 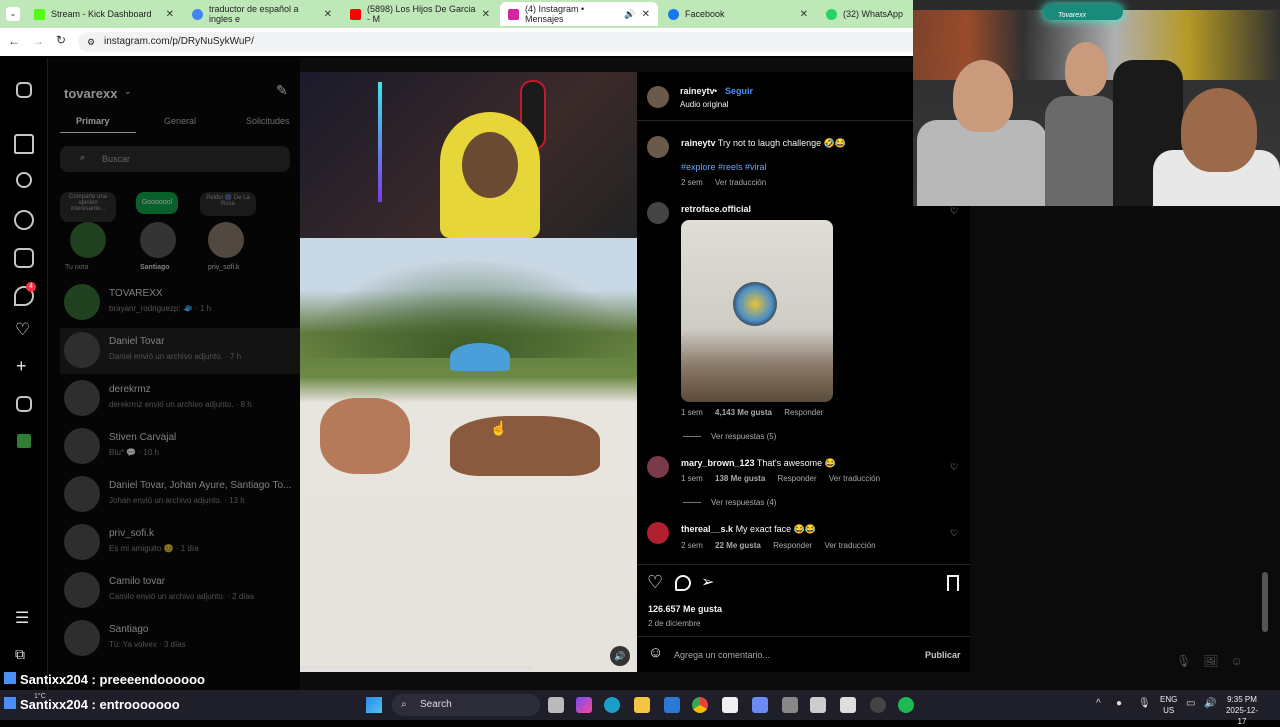 What do you see at coordinates (579, 14) in the screenshot?
I see `tab-instagram: (4) Instagram • Mensajes 🔊 ✕` at bounding box center [579, 14].